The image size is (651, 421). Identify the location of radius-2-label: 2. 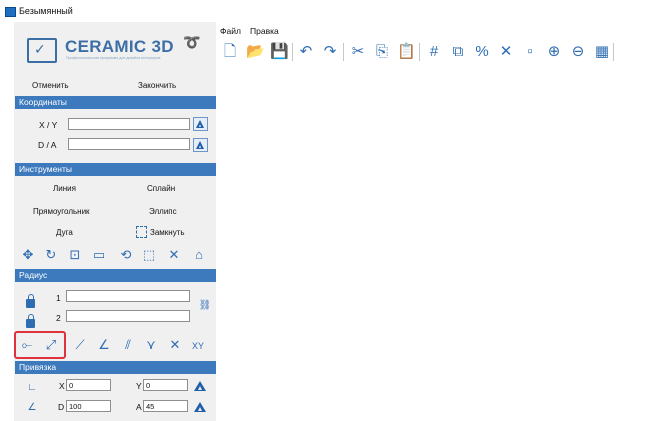
(58, 318).